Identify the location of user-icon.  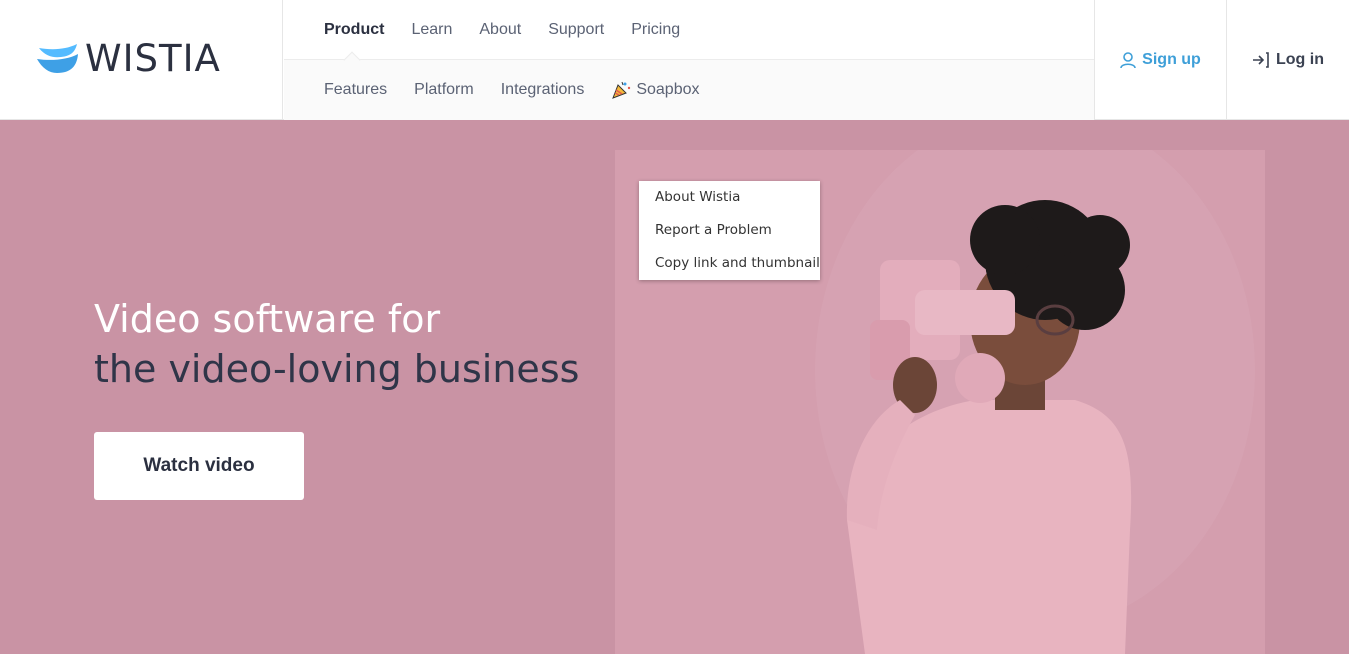
(1128, 59).